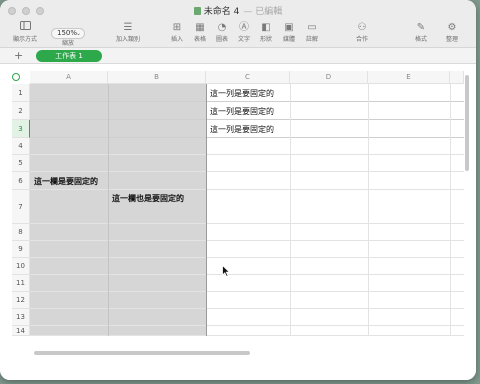 Image resolution: width=480 pixels, height=384 pixels. What do you see at coordinates (222, 12) in the screenshot?
I see `document-title: 未命名 4` at bounding box center [222, 12].